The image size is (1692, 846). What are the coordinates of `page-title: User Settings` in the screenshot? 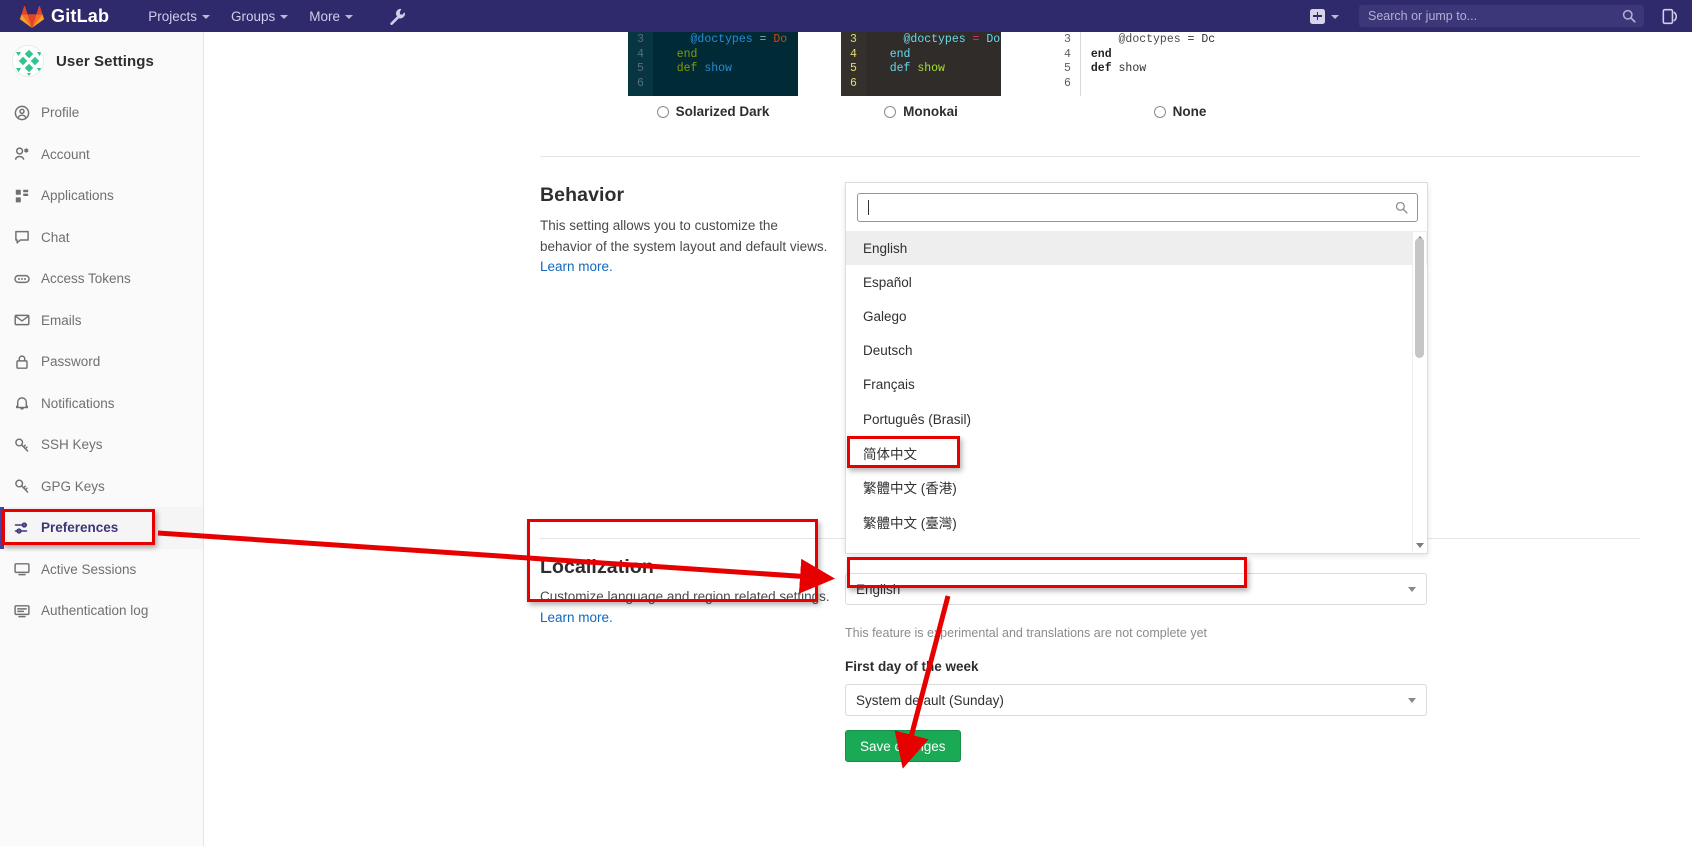 It's located at (105, 61).